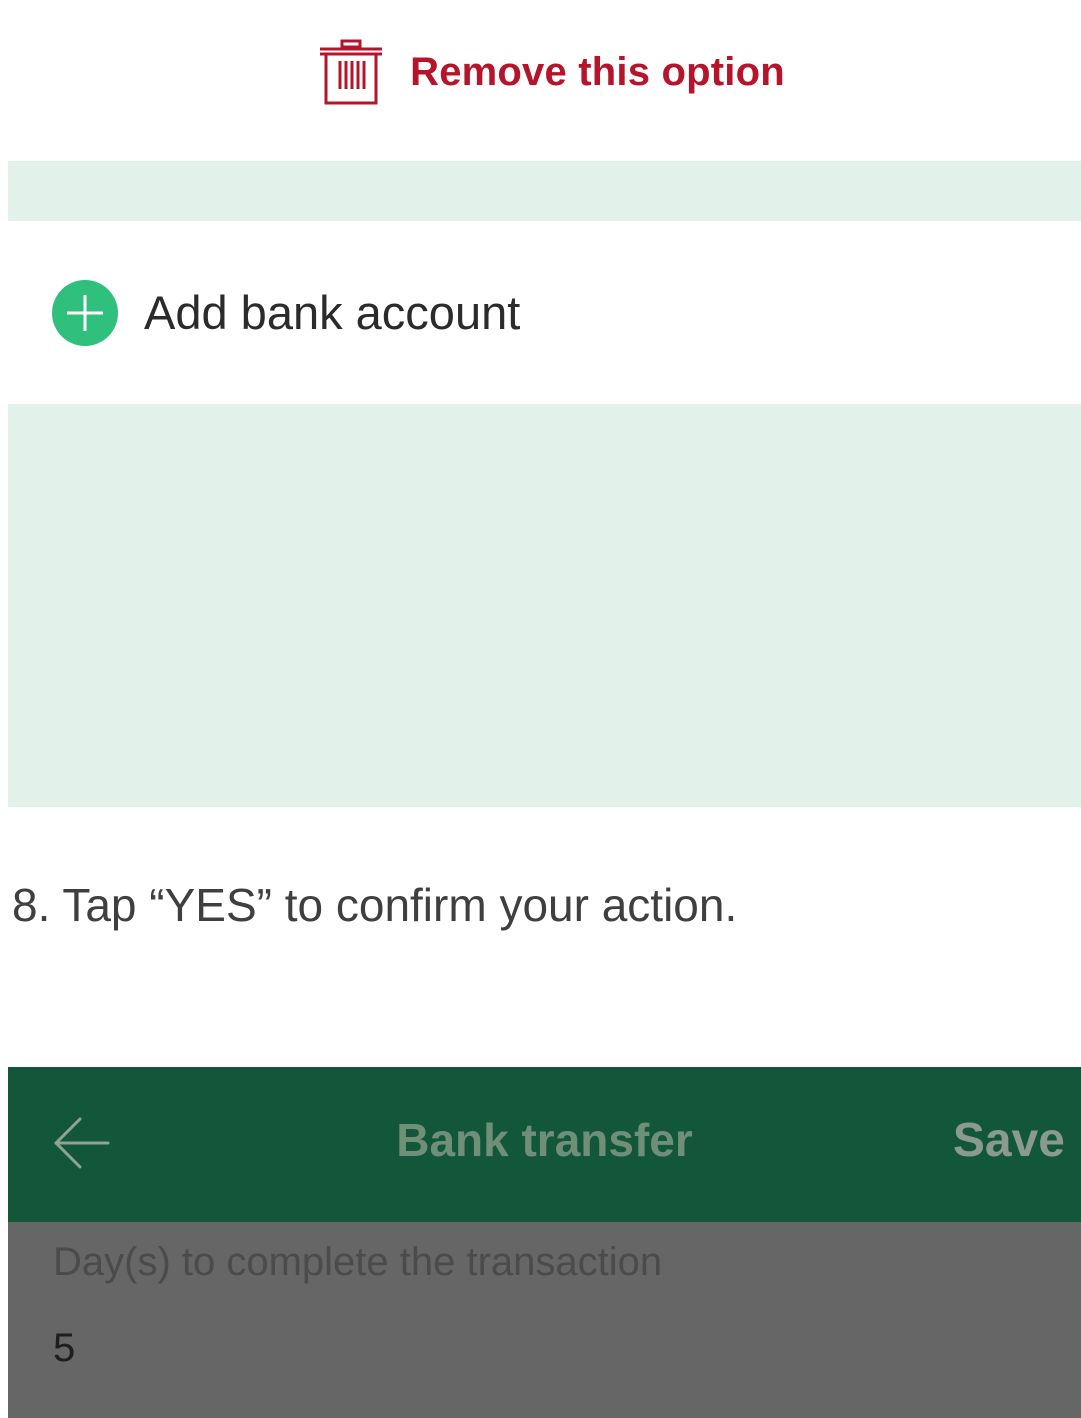 The width and height of the screenshot is (1081, 1418). What do you see at coordinates (1009, 1140) in the screenshot?
I see `save-button: Save` at bounding box center [1009, 1140].